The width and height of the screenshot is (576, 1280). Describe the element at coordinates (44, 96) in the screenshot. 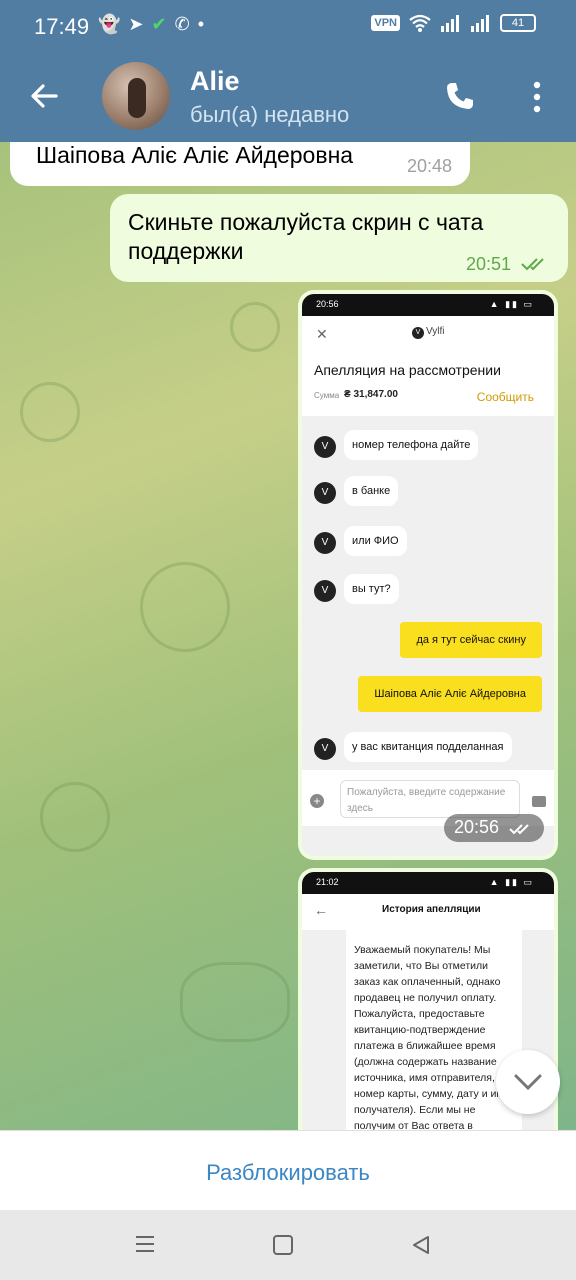

I see `back-arrow-icon` at that location.